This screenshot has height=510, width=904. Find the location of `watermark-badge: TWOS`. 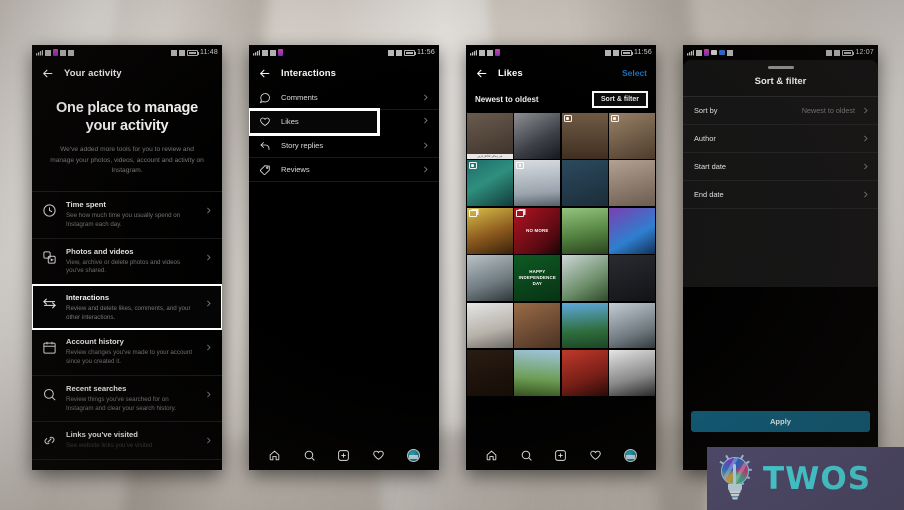

watermark-badge: TWOS is located at coordinates (805, 478).